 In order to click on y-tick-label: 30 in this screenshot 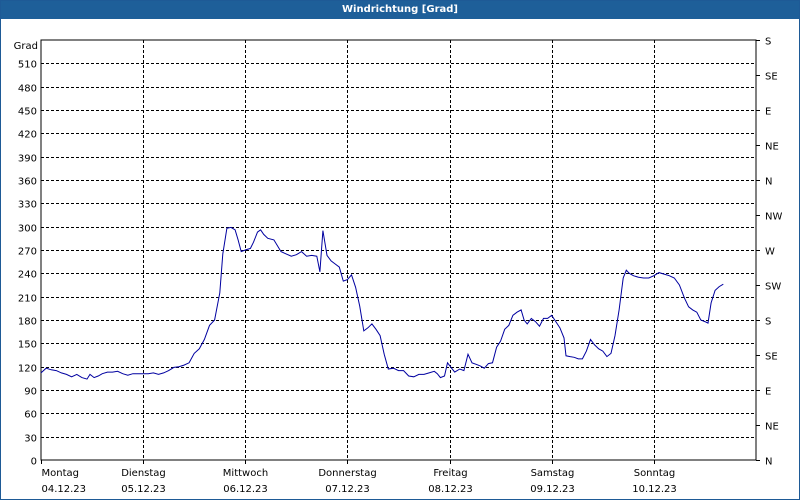, I will do `click(30, 439)`.